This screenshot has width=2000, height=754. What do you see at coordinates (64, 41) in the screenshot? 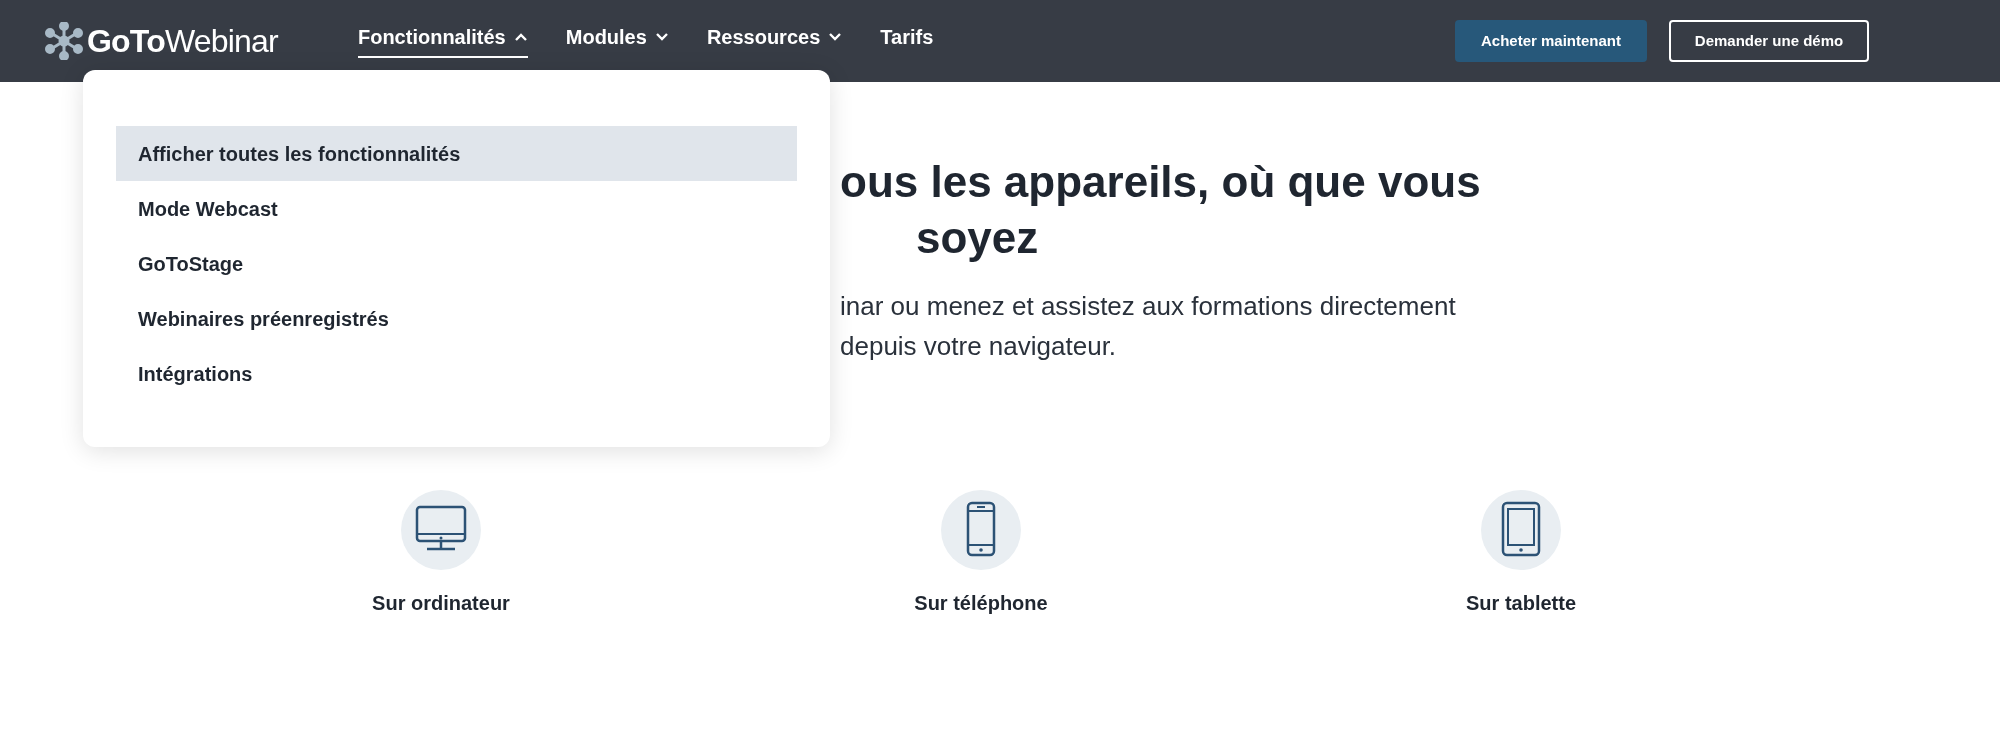
I see `logo-icon` at bounding box center [64, 41].